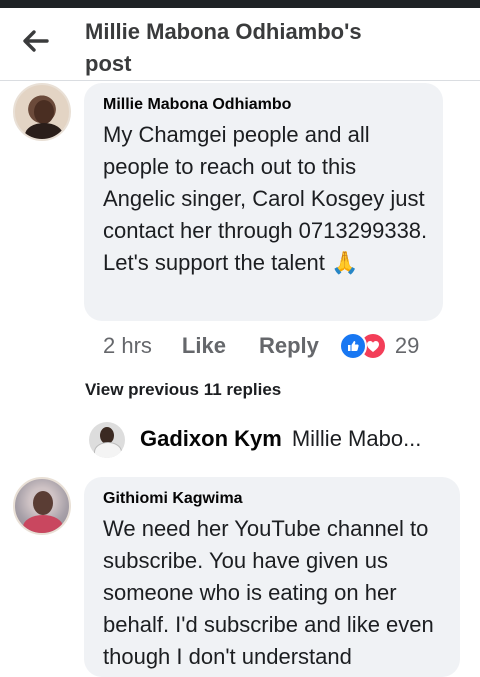 The width and height of the screenshot is (480, 677). What do you see at coordinates (211, 438) in the screenshot?
I see `reply-author: Gadixon Kym` at bounding box center [211, 438].